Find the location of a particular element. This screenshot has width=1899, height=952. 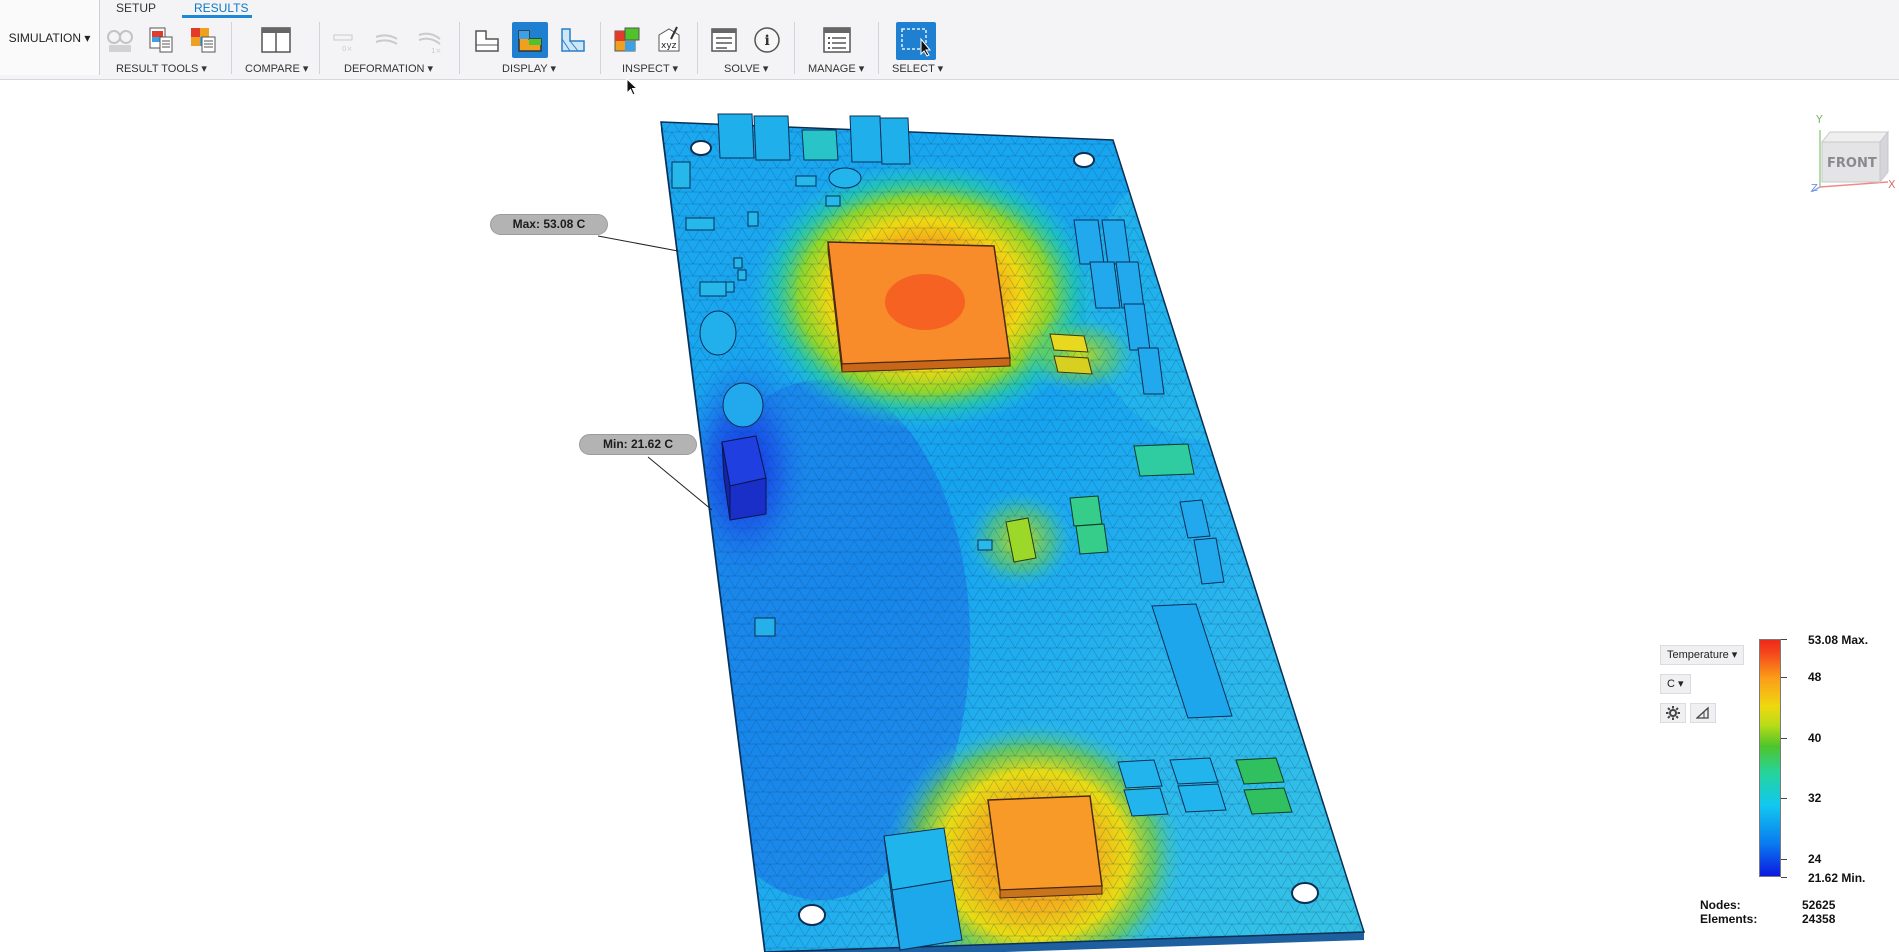

deformation-scale-0x-icon: 0× is located at coordinates (345, 40).